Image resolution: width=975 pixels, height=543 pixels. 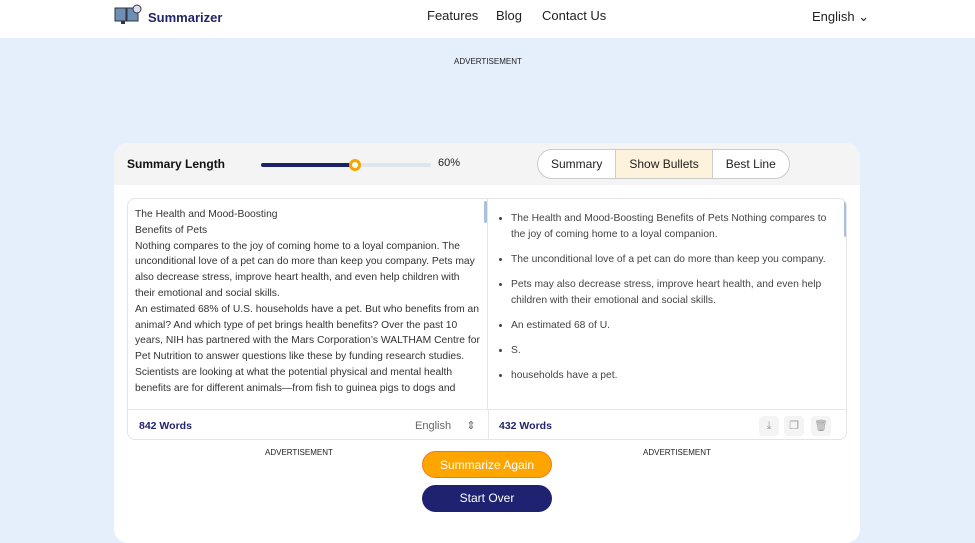 I want to click on language-label: English, so click(x=833, y=16).